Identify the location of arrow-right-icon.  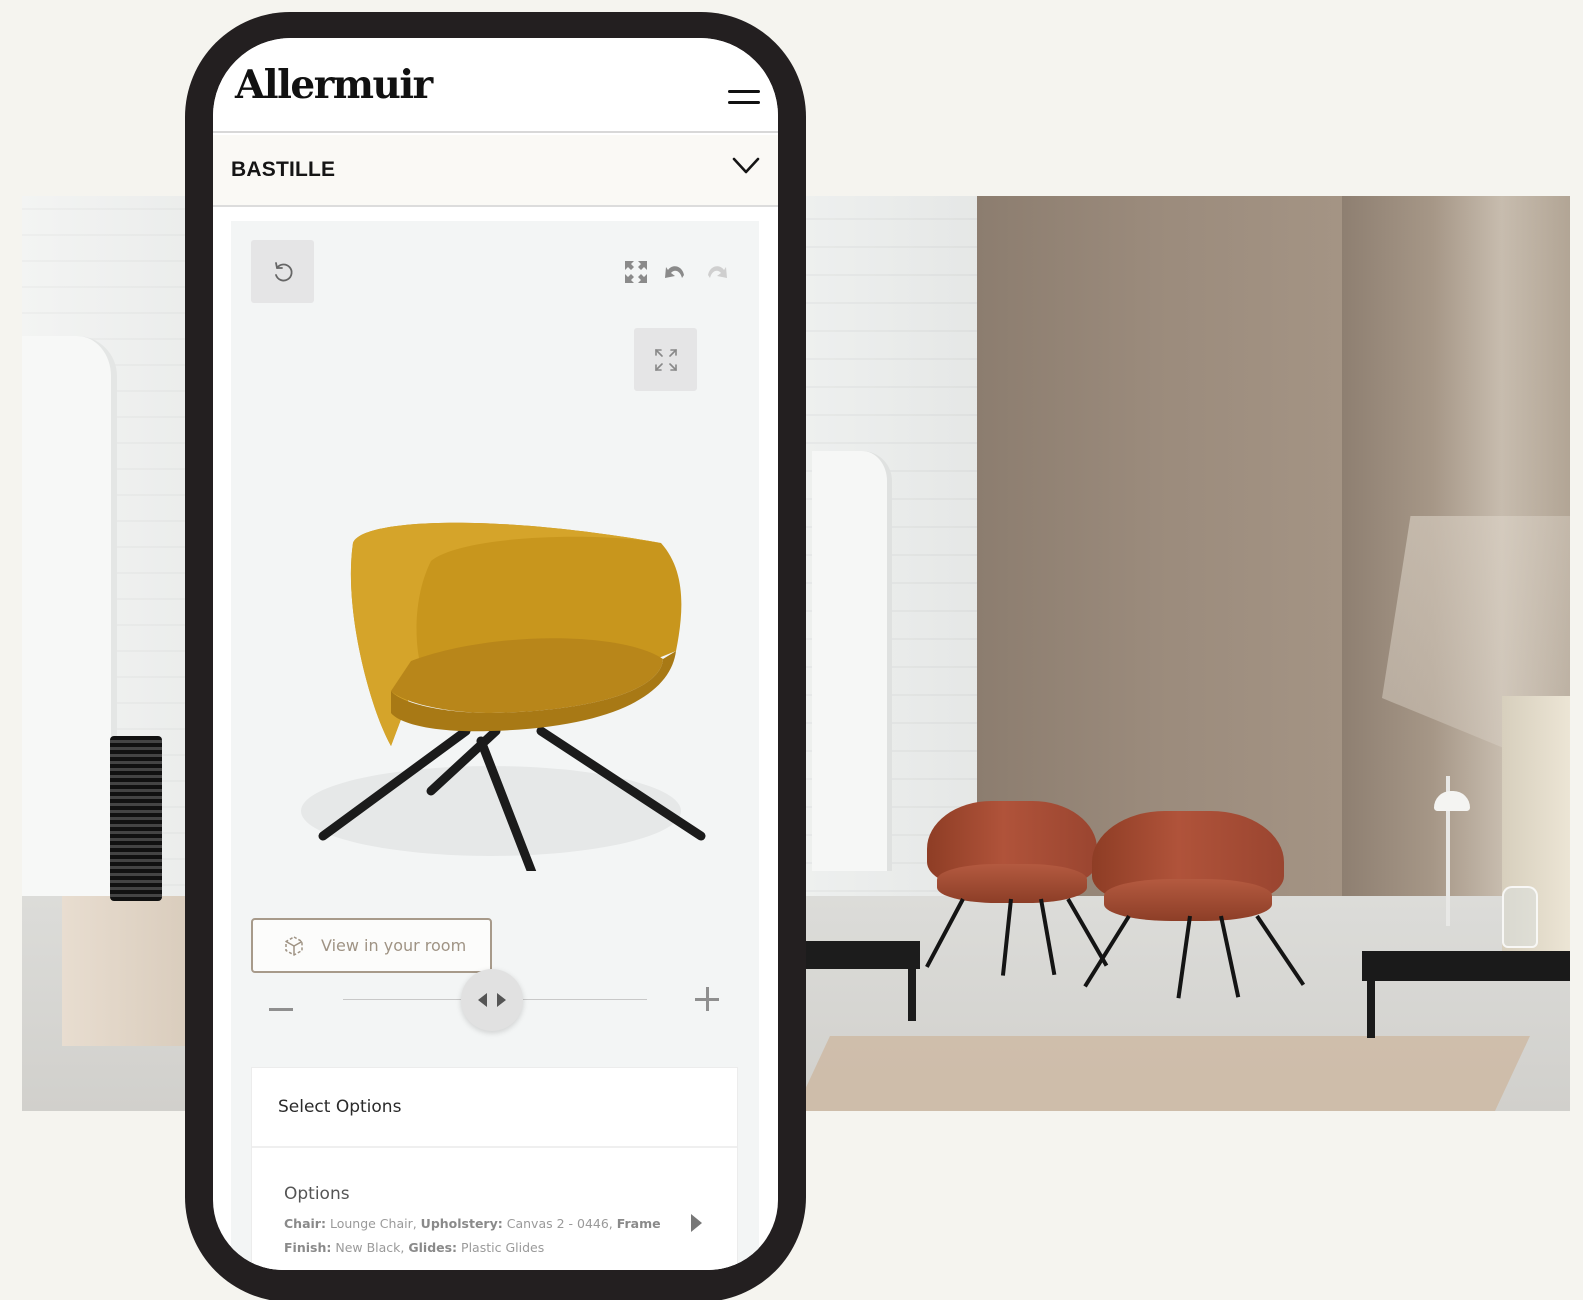
(501, 1000).